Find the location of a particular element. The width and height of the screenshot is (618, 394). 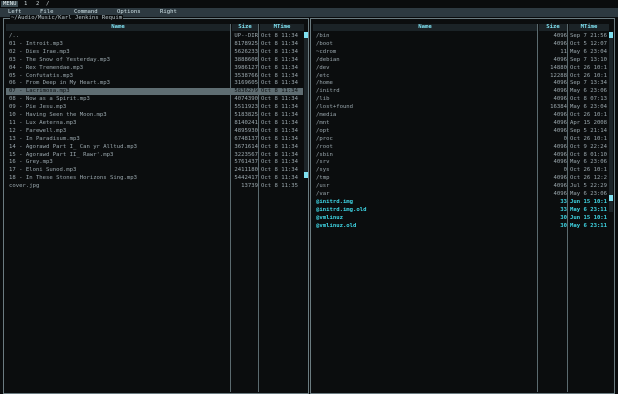

file-row: 12 - Farewell.mp3 4895930 Oct 8 11:34 is located at coordinates (154, 131).